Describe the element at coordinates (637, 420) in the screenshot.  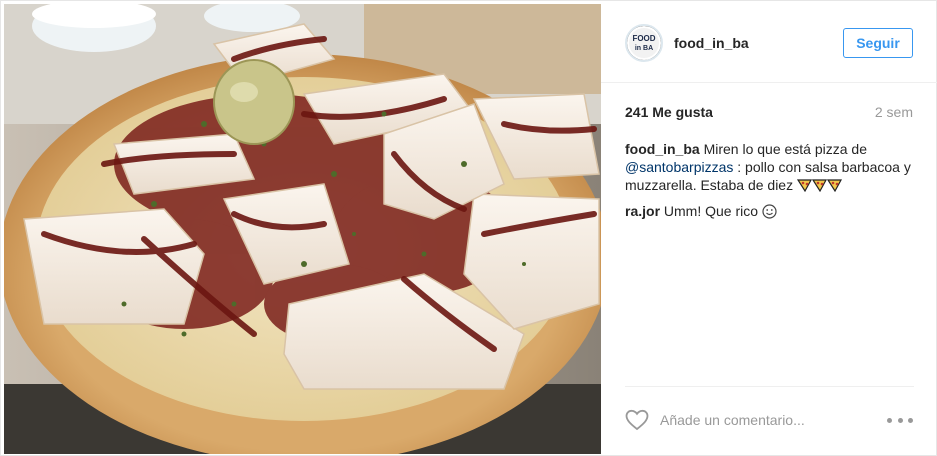
I see `heart-outline-icon` at that location.